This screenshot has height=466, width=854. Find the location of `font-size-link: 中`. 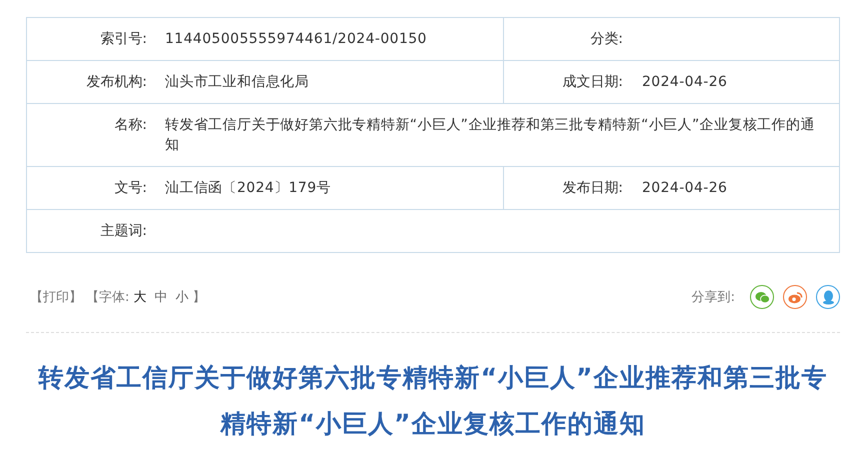

font-size-link: 中 is located at coordinates (161, 297).